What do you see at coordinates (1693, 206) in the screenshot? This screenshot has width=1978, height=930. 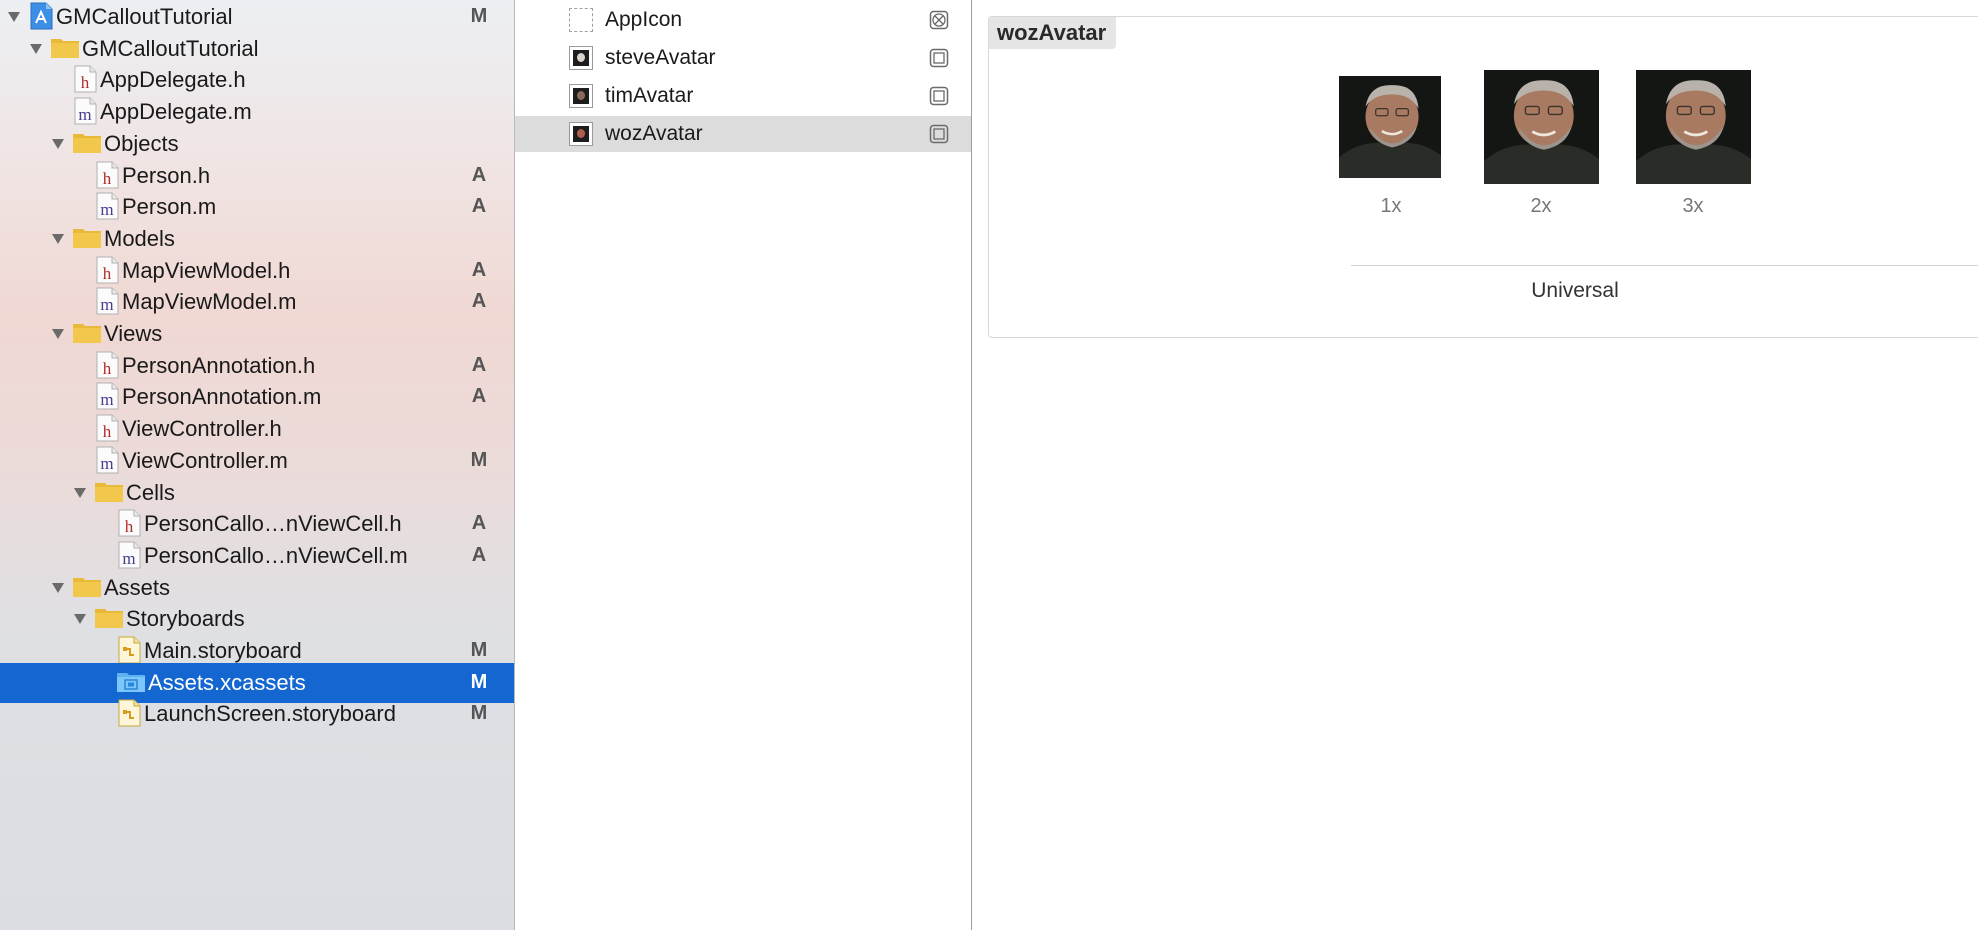 I see `slot-3x-label: 3x` at bounding box center [1693, 206].